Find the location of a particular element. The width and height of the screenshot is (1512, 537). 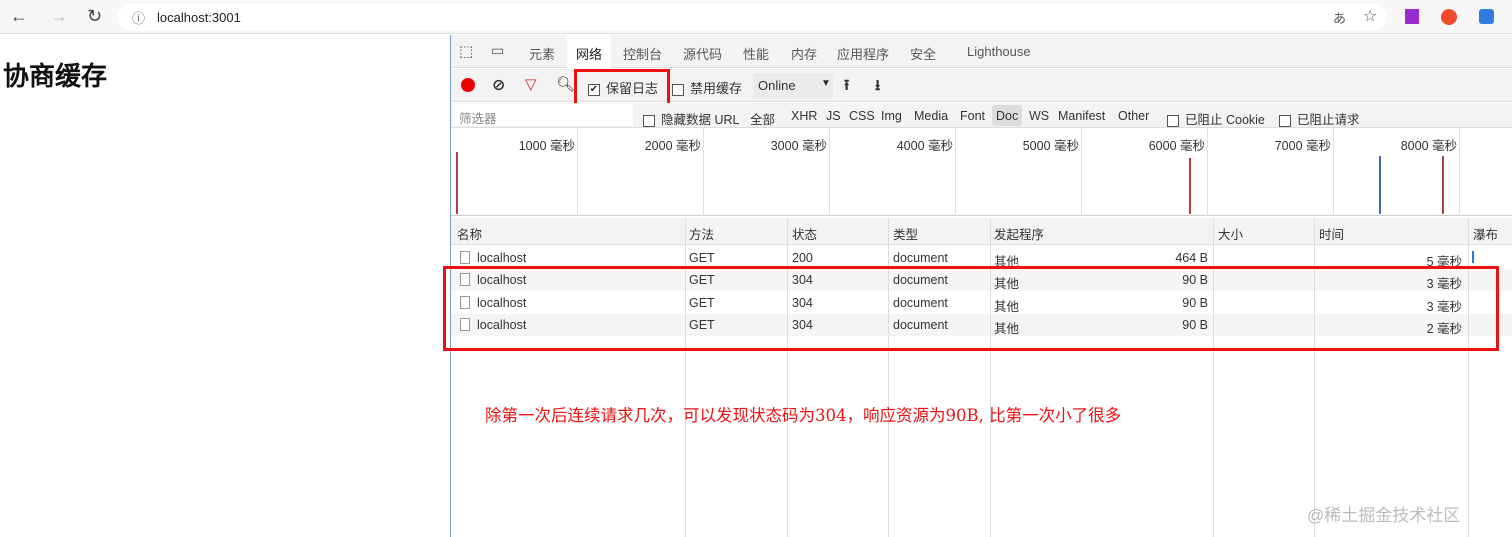

browser-toolbar: ← → ↻ ⓘ localhost:3001 あ ☆ is located at coordinates (756, 17).